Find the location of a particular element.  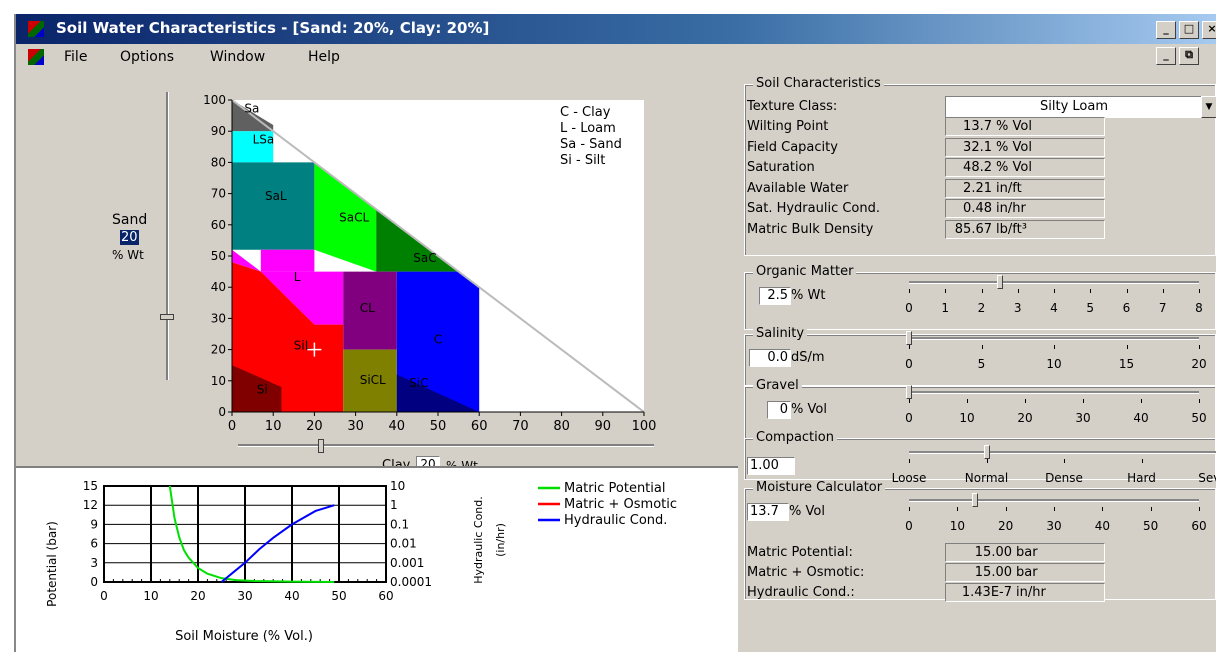

compaction-caption: Compaction is located at coordinates (795, 437).